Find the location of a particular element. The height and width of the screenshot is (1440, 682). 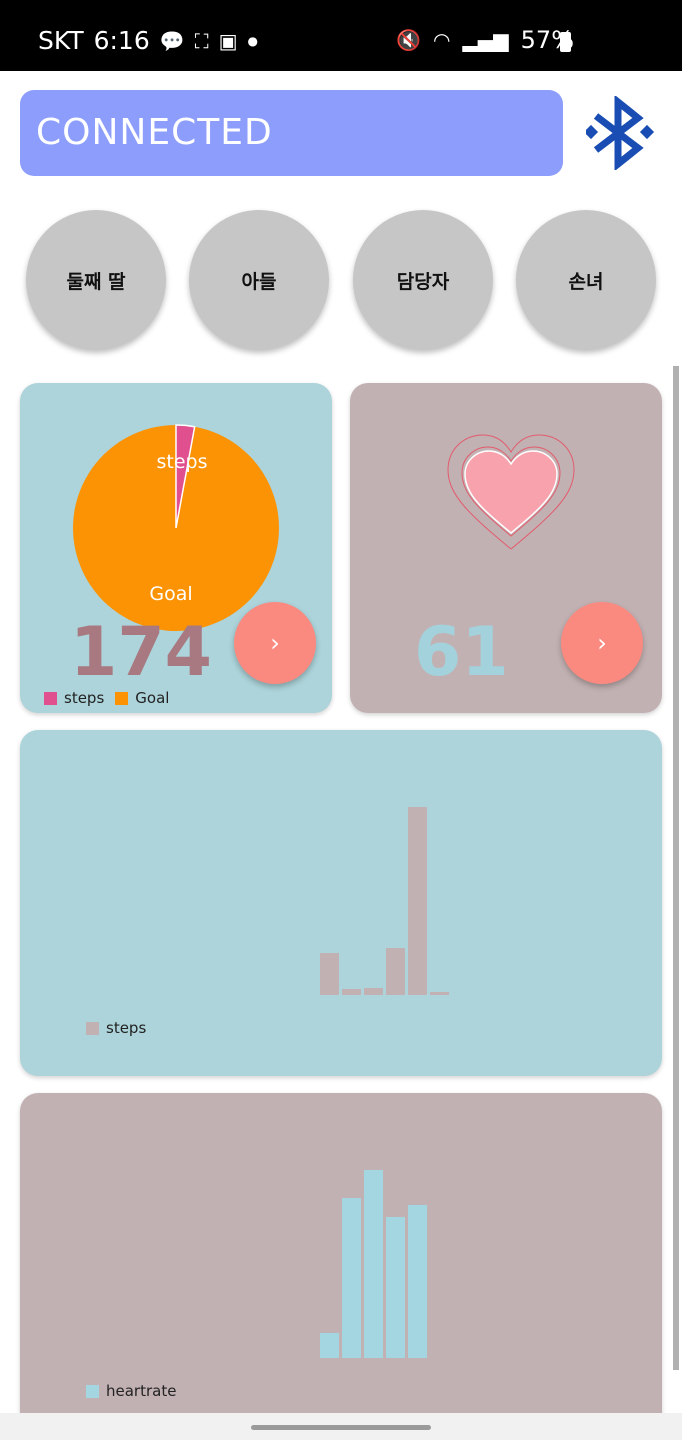

bluetooth-icon is located at coordinates (621, 133).